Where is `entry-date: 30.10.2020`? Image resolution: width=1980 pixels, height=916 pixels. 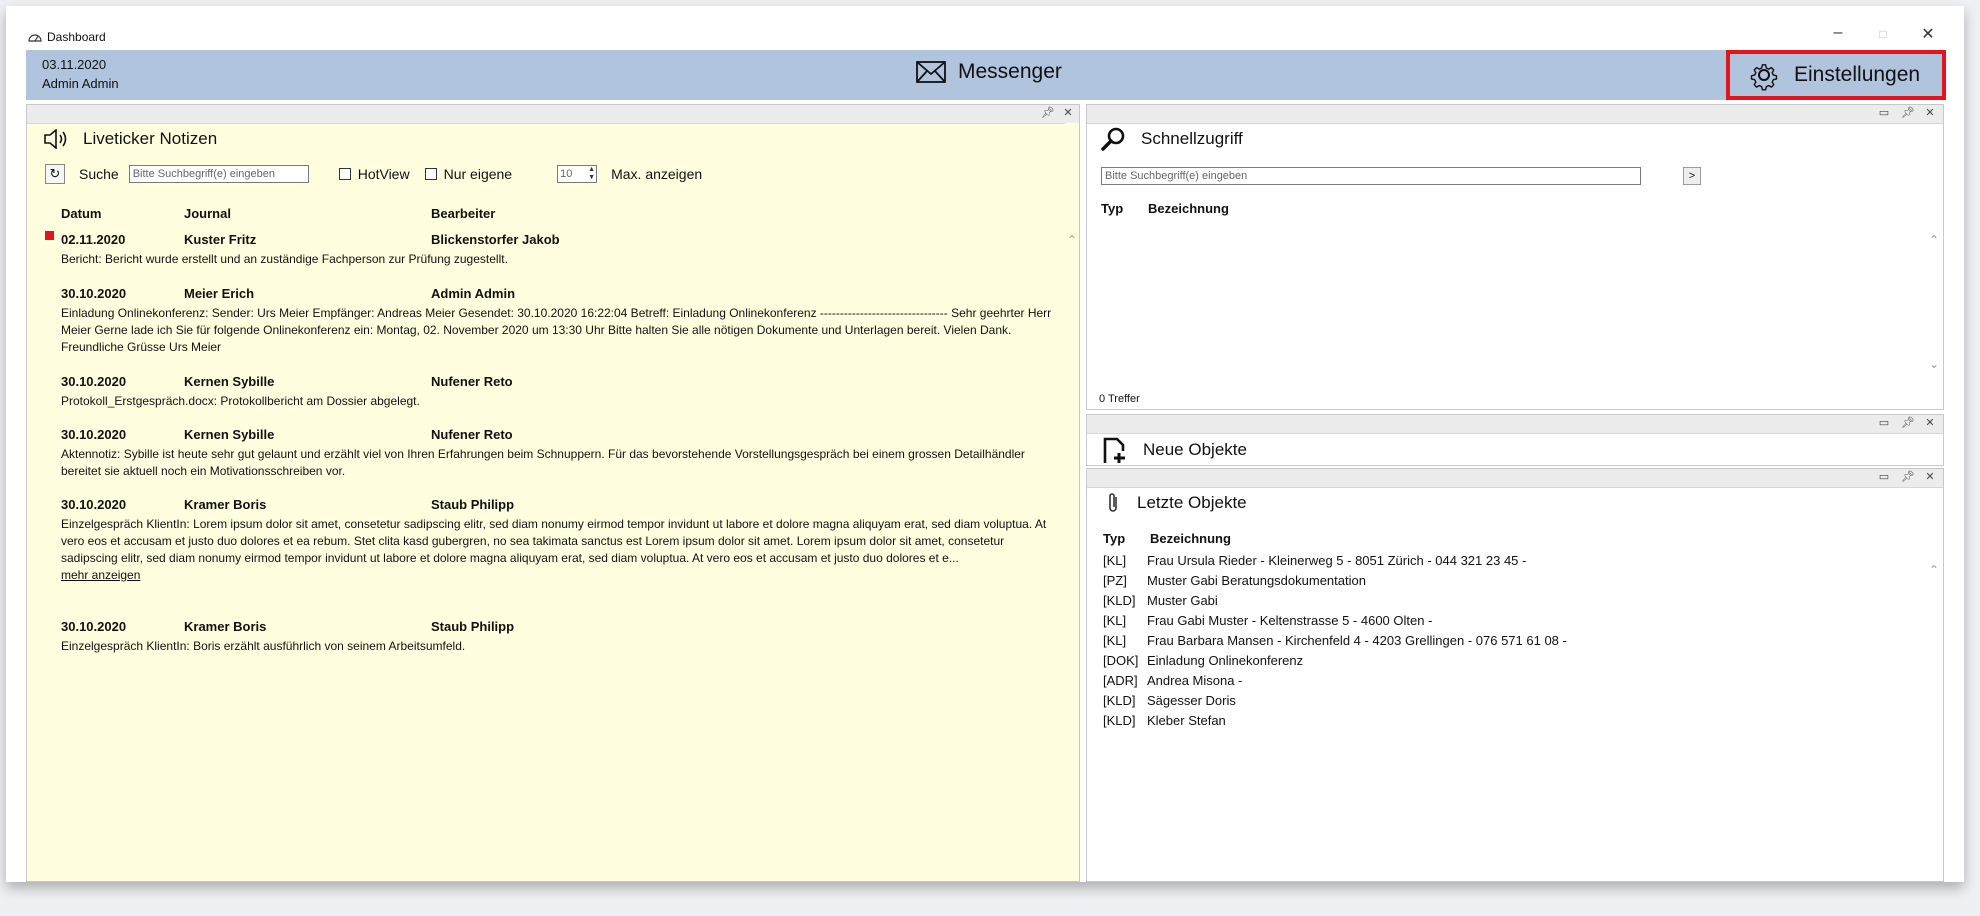
entry-date: 30.10.2020 is located at coordinates (94, 434).